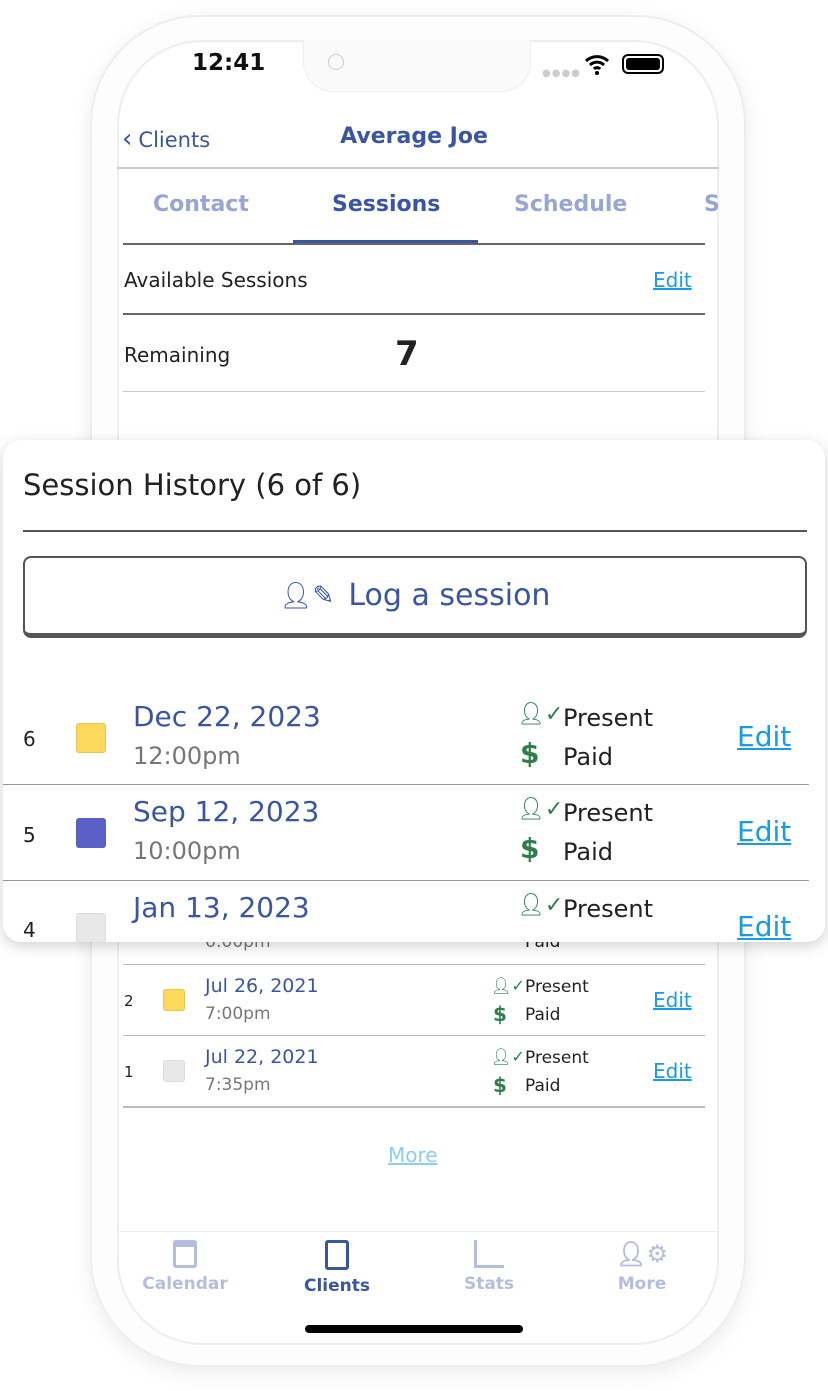 This screenshot has height=1391, width=828. I want to click on session-date: Dec 22, 2023, so click(227, 716).